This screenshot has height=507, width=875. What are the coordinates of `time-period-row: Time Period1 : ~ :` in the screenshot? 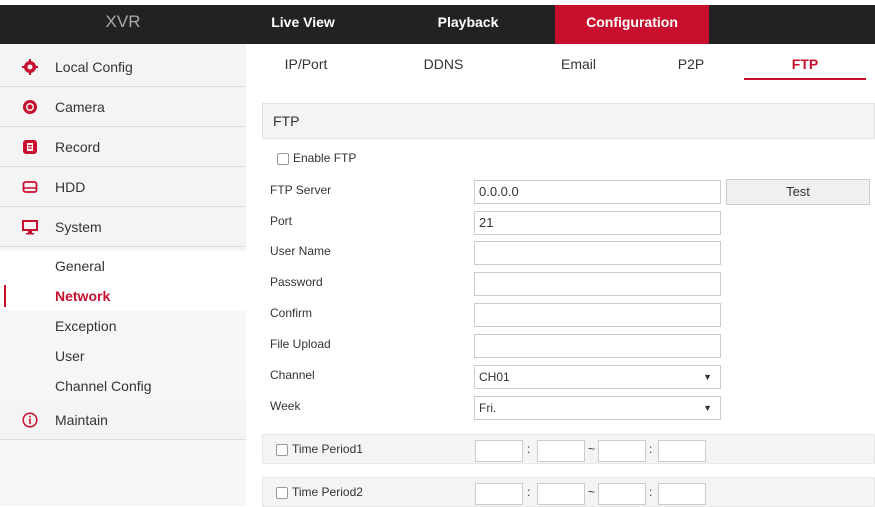 It's located at (568, 449).